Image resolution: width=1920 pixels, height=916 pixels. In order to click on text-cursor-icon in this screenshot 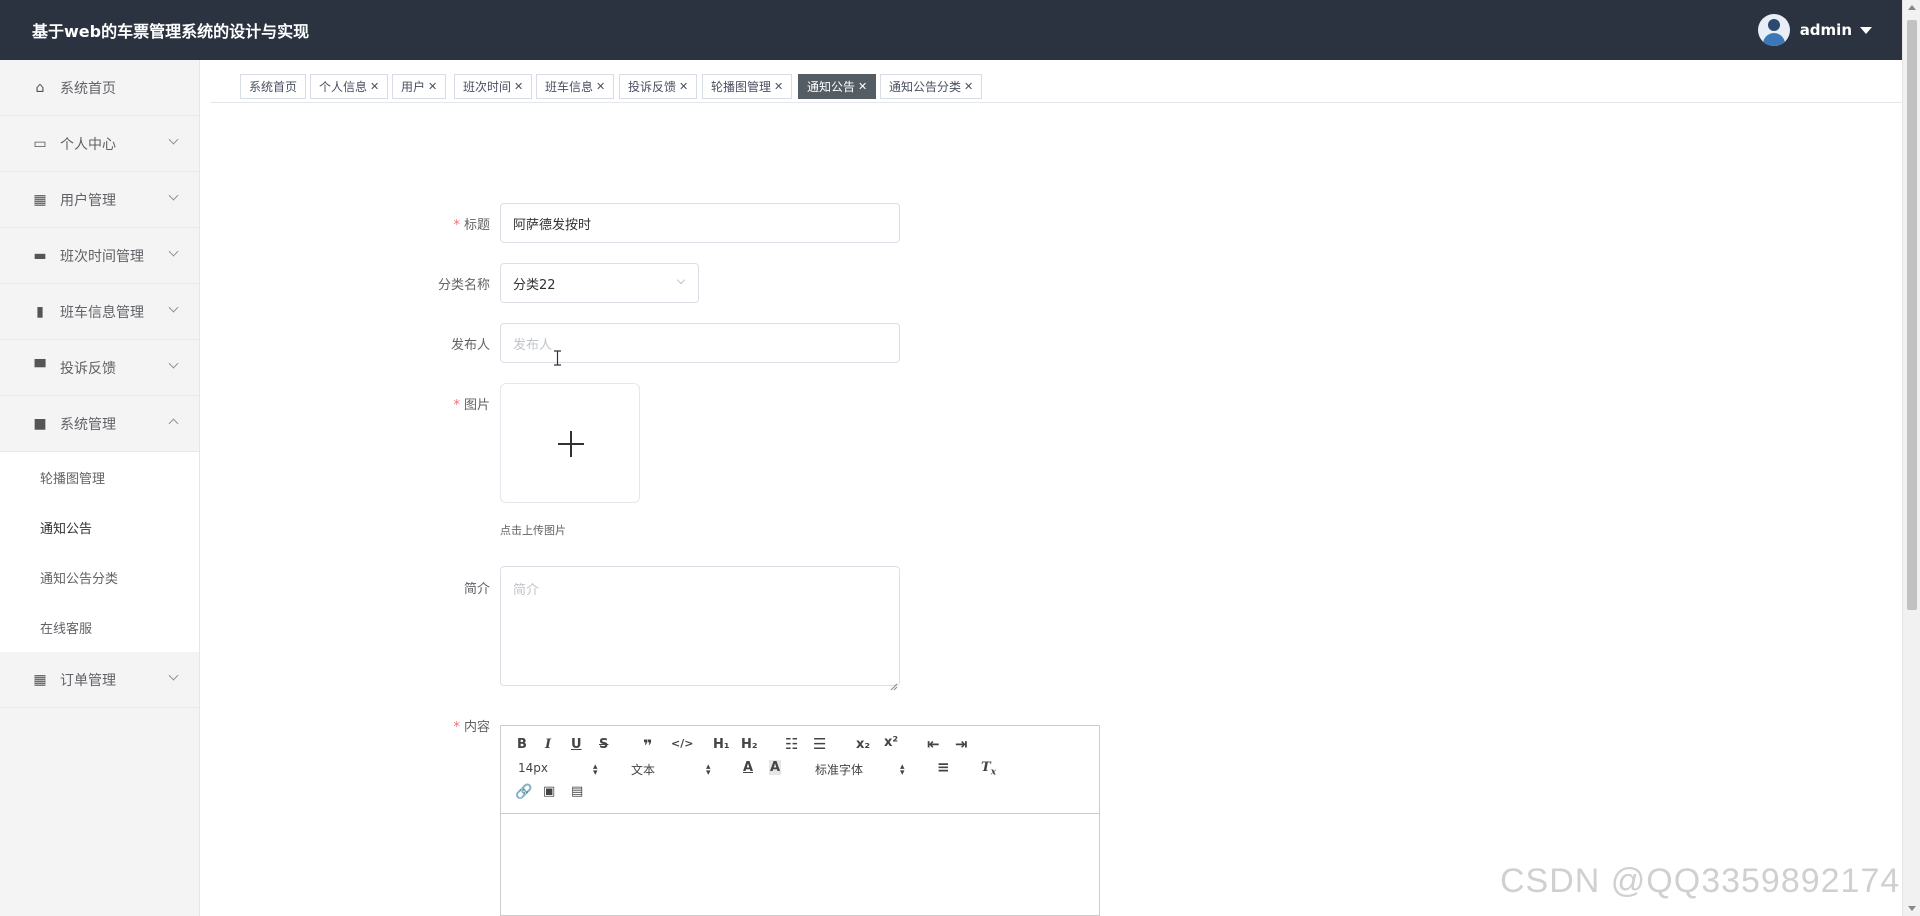, I will do `click(557, 358)`.